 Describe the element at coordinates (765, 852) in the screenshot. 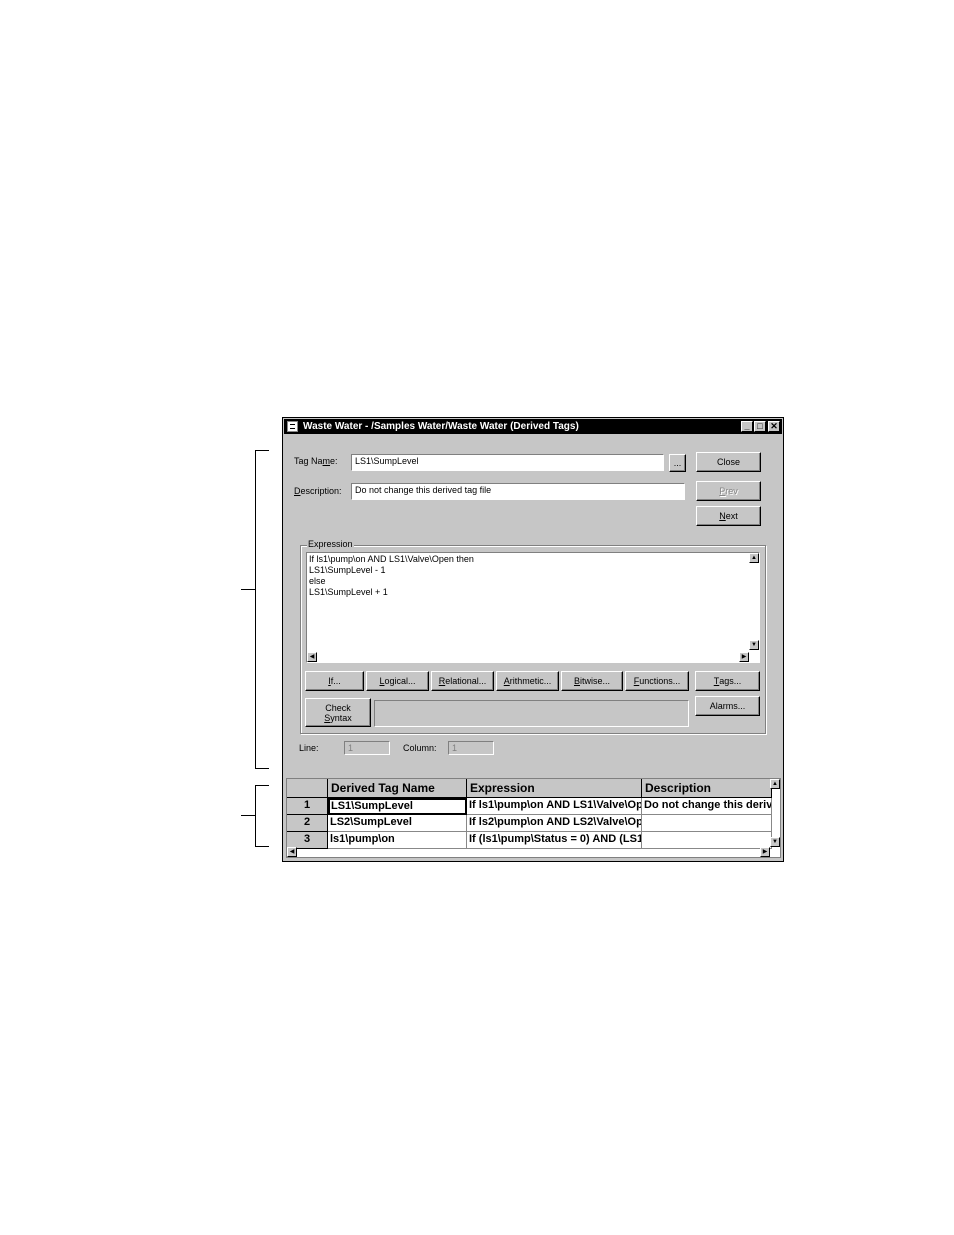

I see `grid-scroll-right-icon: ▶` at that location.